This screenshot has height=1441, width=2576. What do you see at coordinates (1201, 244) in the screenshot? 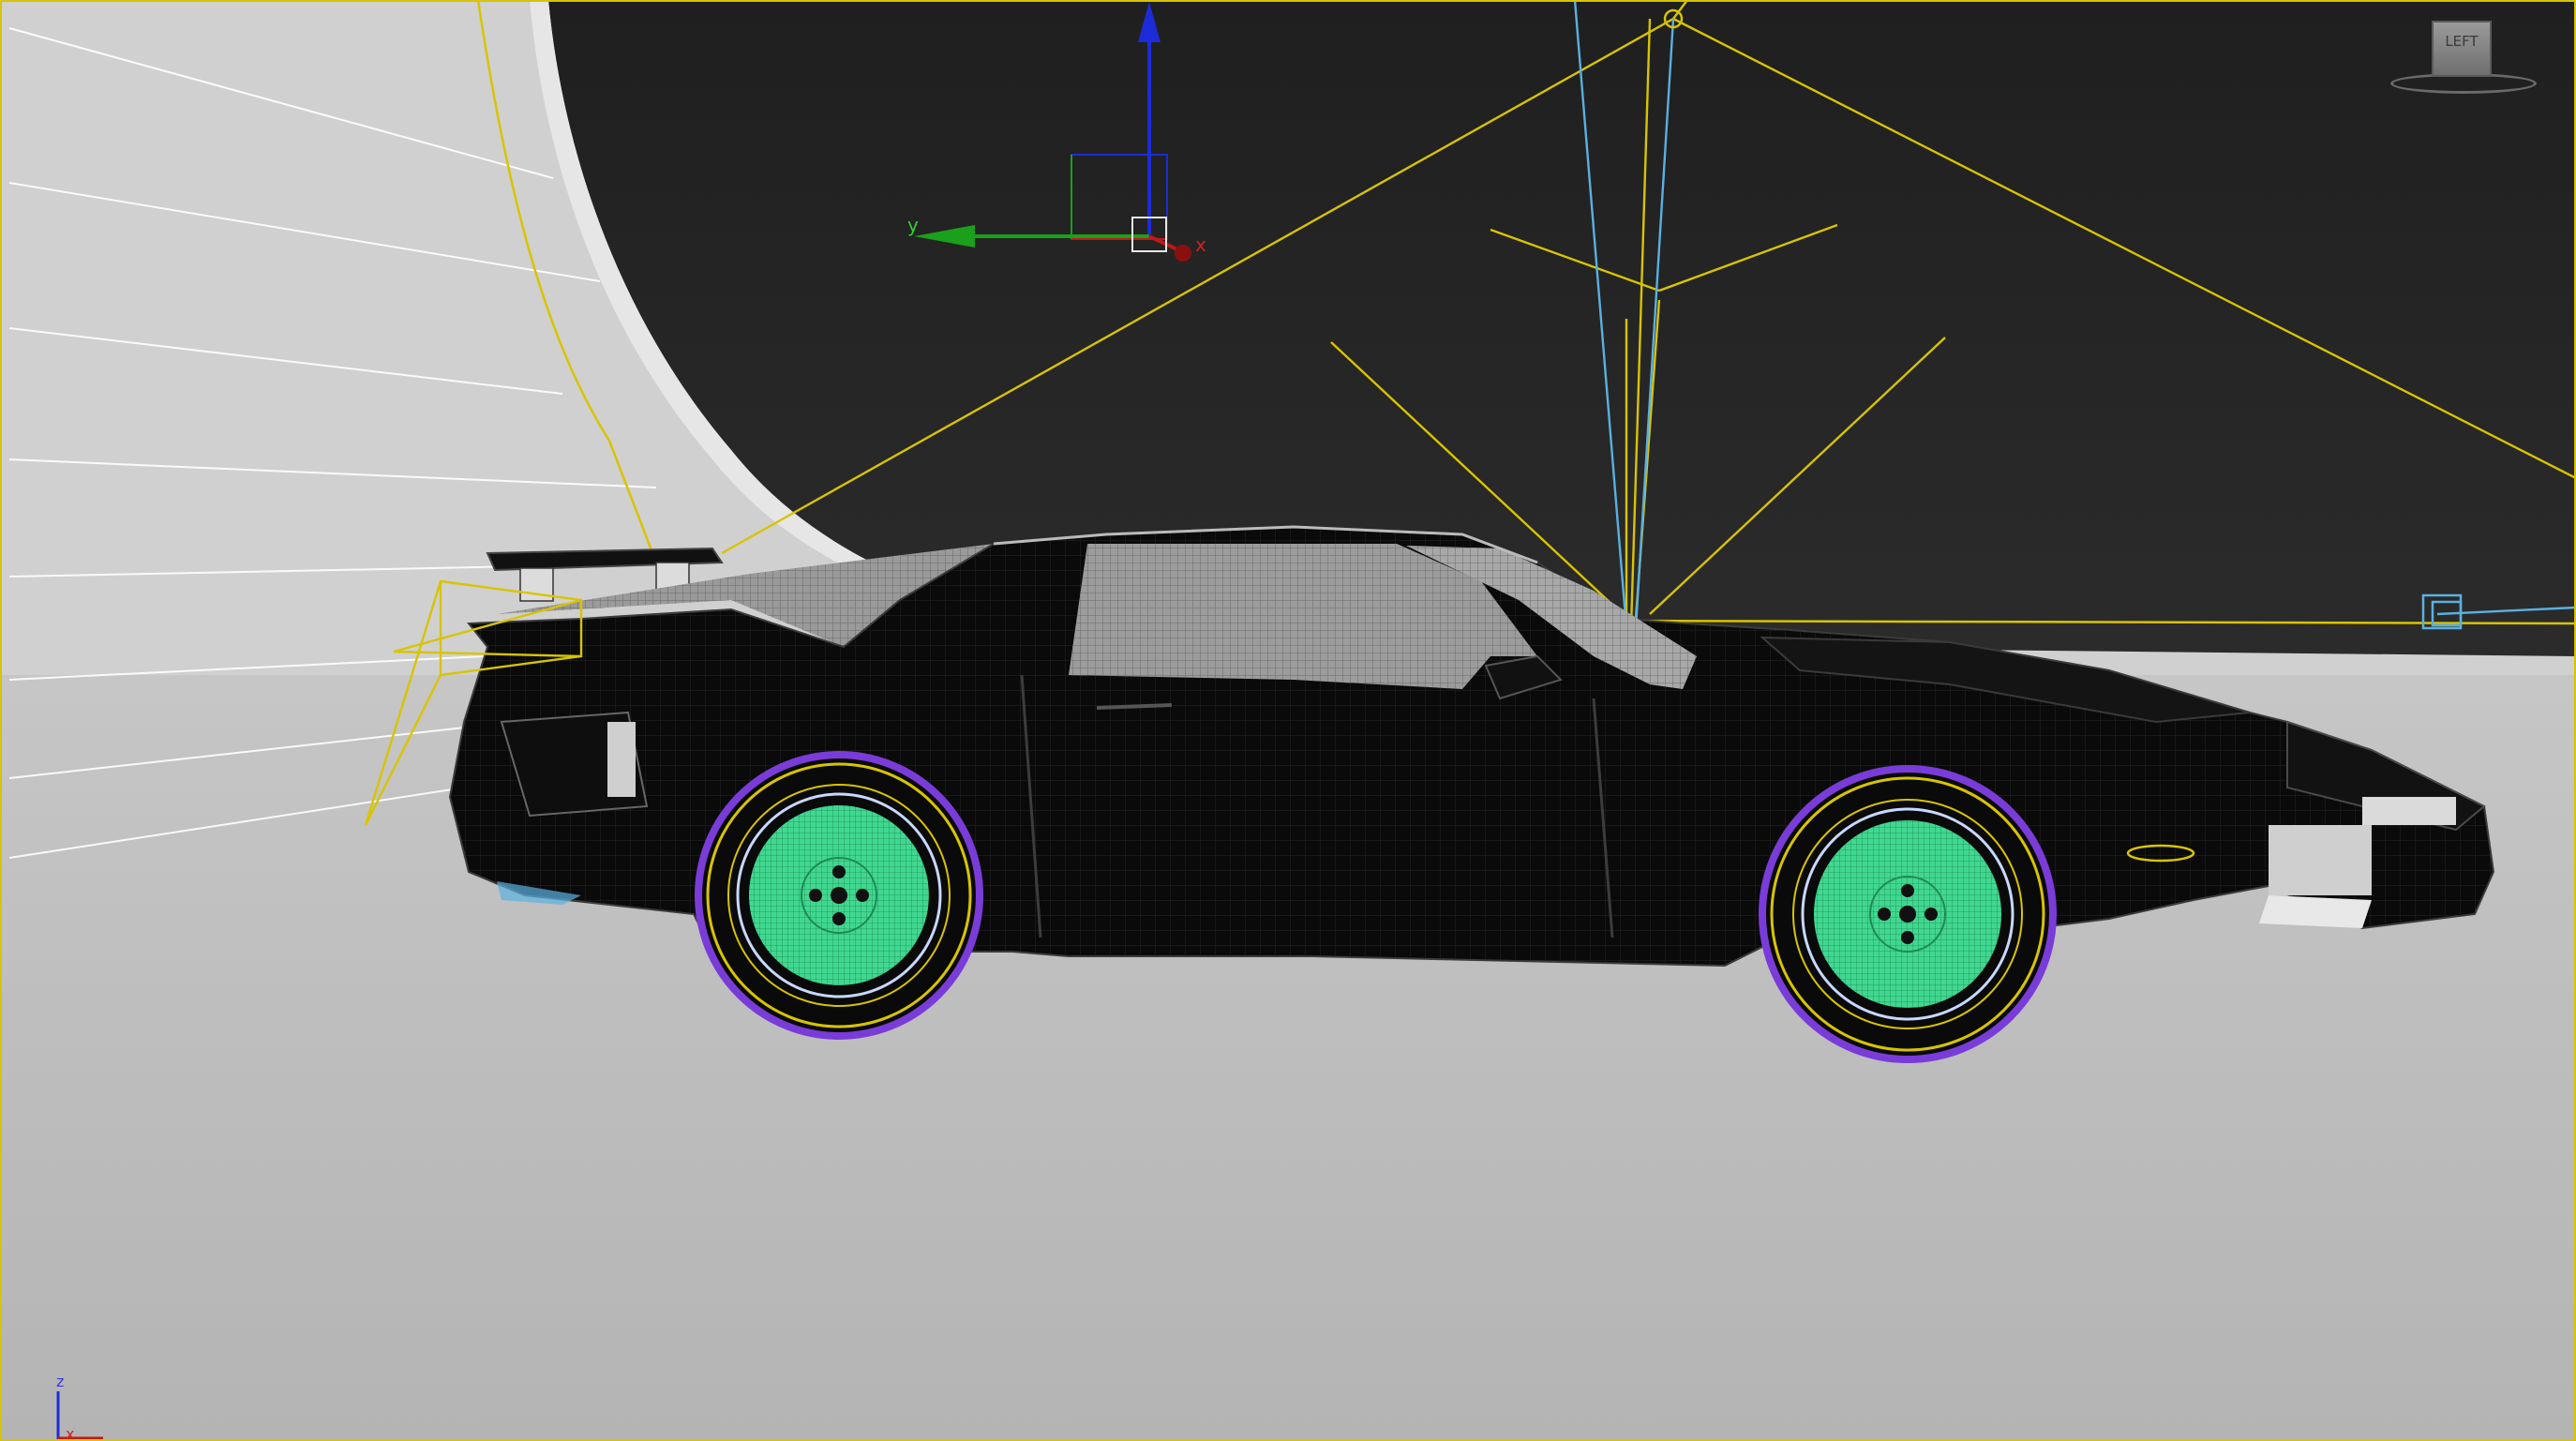
I see `gizmo-x-label: x` at bounding box center [1201, 244].